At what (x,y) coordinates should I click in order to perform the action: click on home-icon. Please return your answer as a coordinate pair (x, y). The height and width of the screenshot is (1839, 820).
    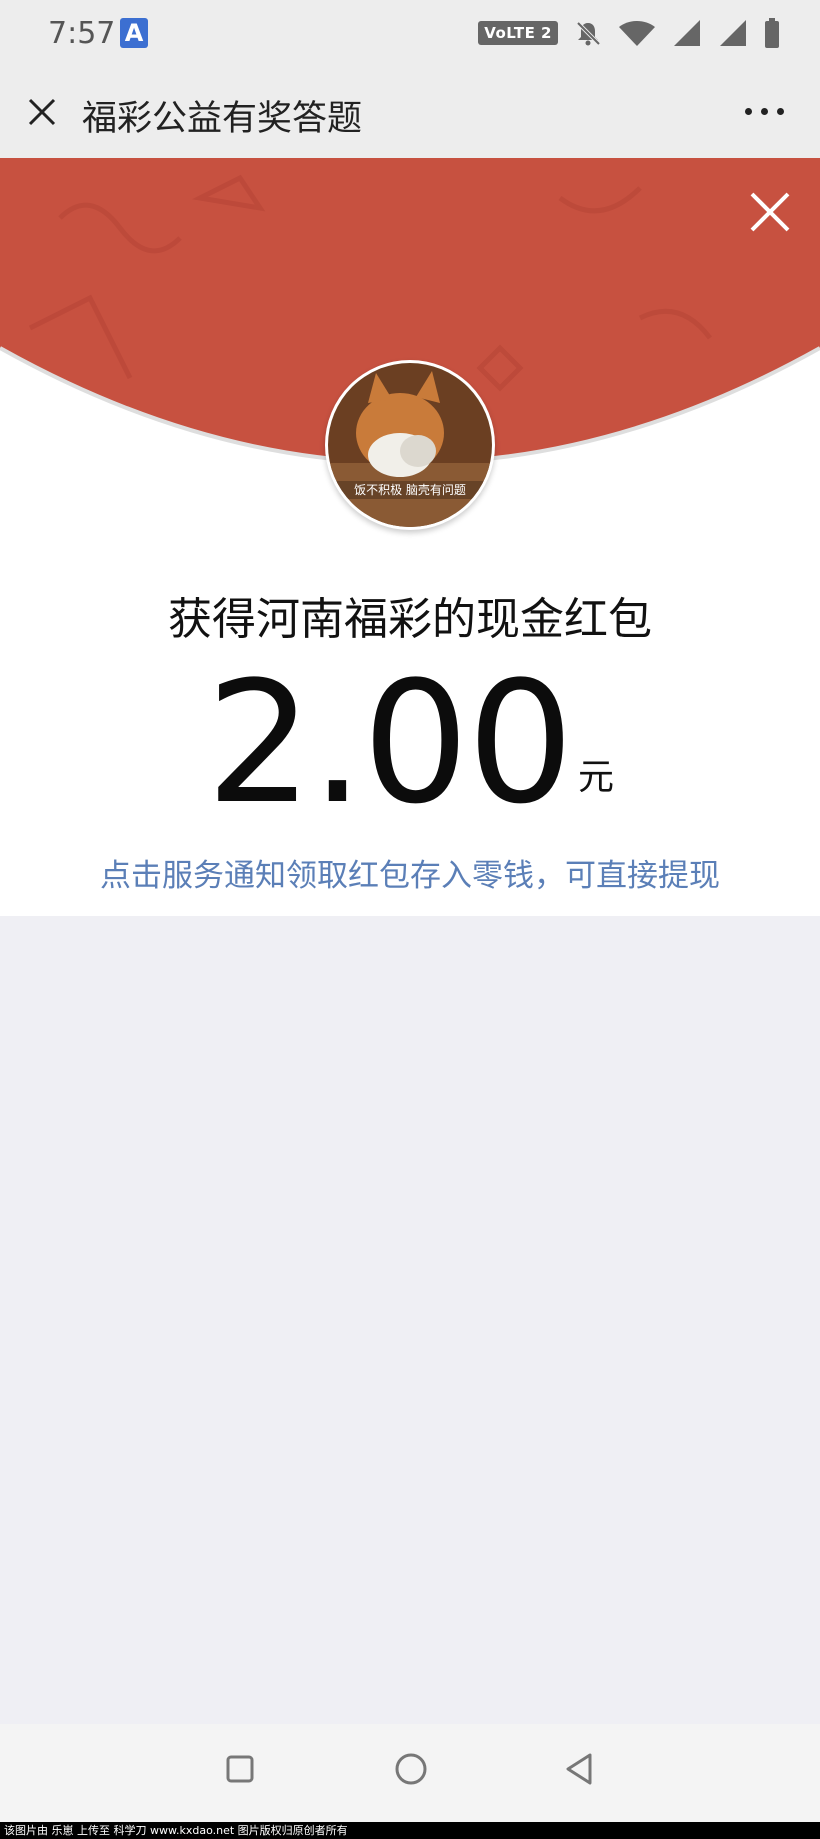
    Looking at the image, I should click on (411, 1769).